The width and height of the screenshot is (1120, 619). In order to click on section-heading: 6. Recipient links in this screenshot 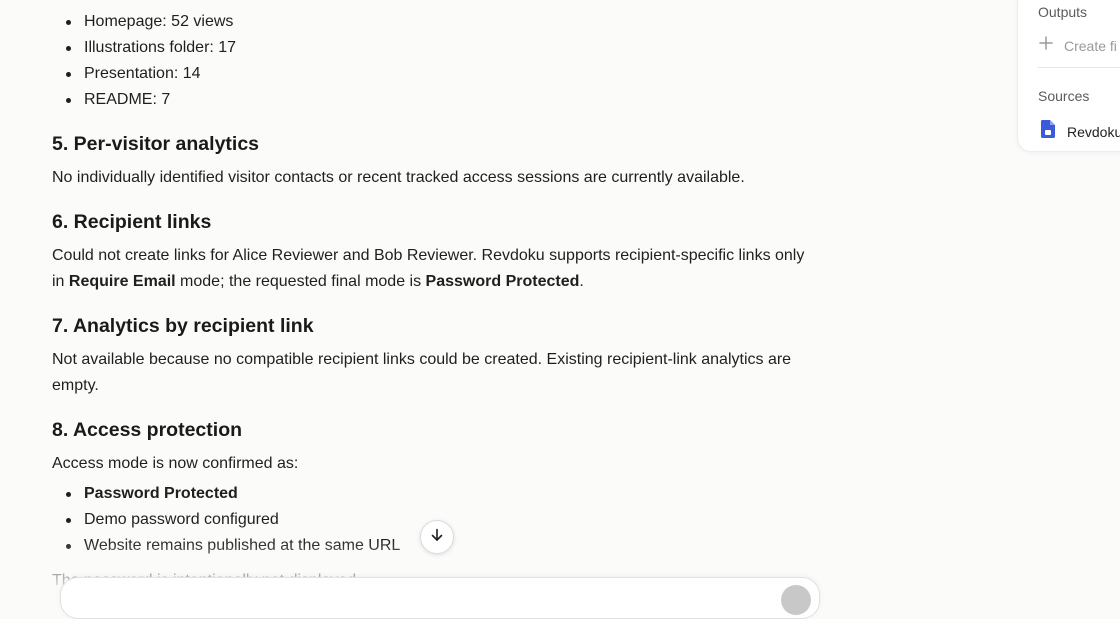, I will do `click(132, 222)`.